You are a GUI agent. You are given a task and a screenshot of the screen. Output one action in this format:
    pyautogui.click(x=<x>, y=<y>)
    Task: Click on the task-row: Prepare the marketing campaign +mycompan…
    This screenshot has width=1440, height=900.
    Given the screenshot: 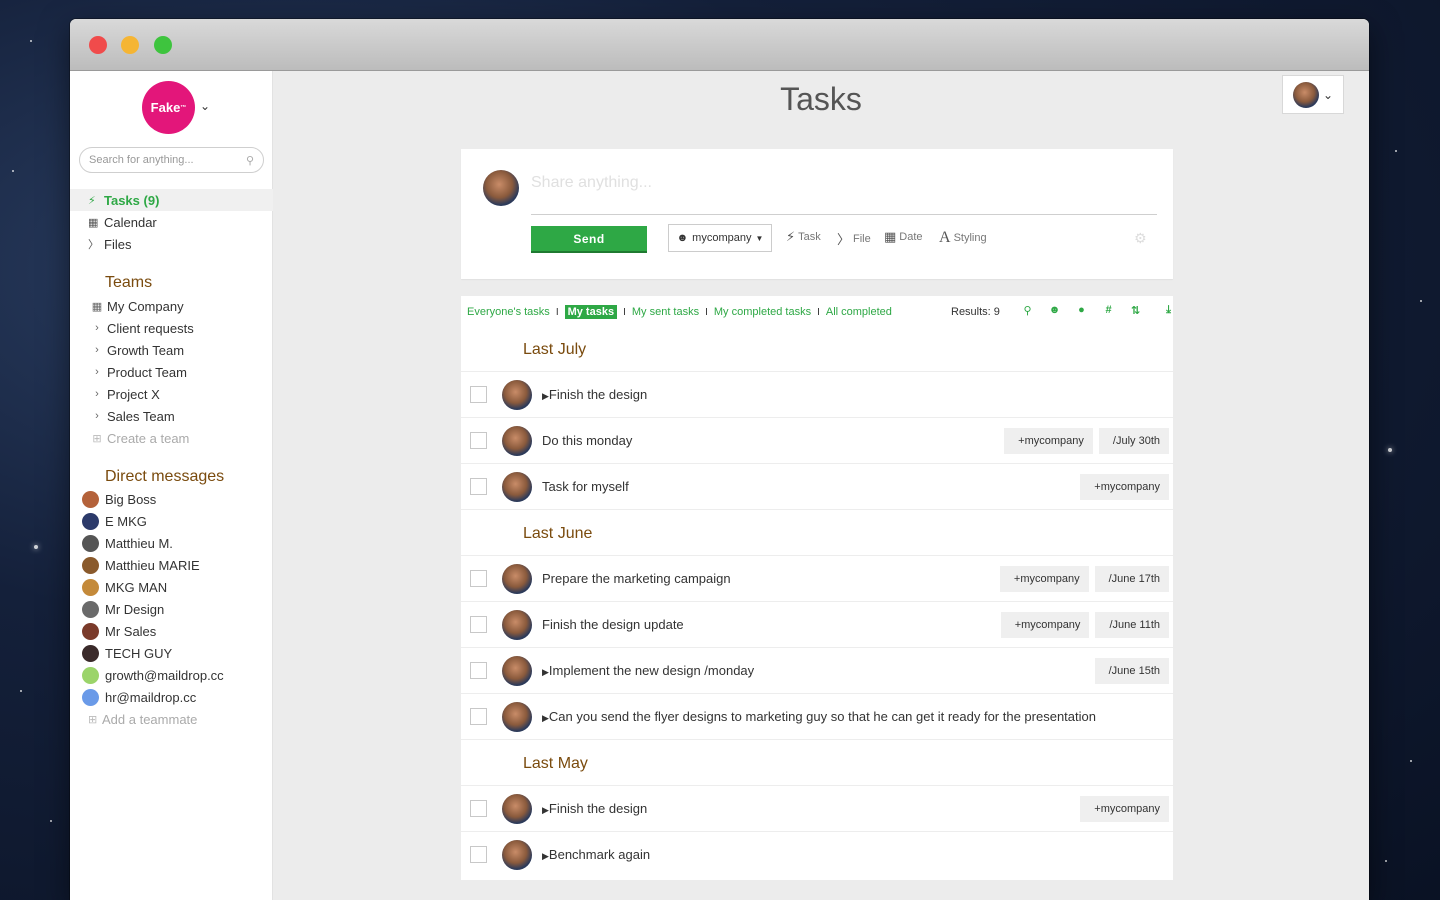 What is the action you would take?
    pyautogui.click(x=817, y=578)
    